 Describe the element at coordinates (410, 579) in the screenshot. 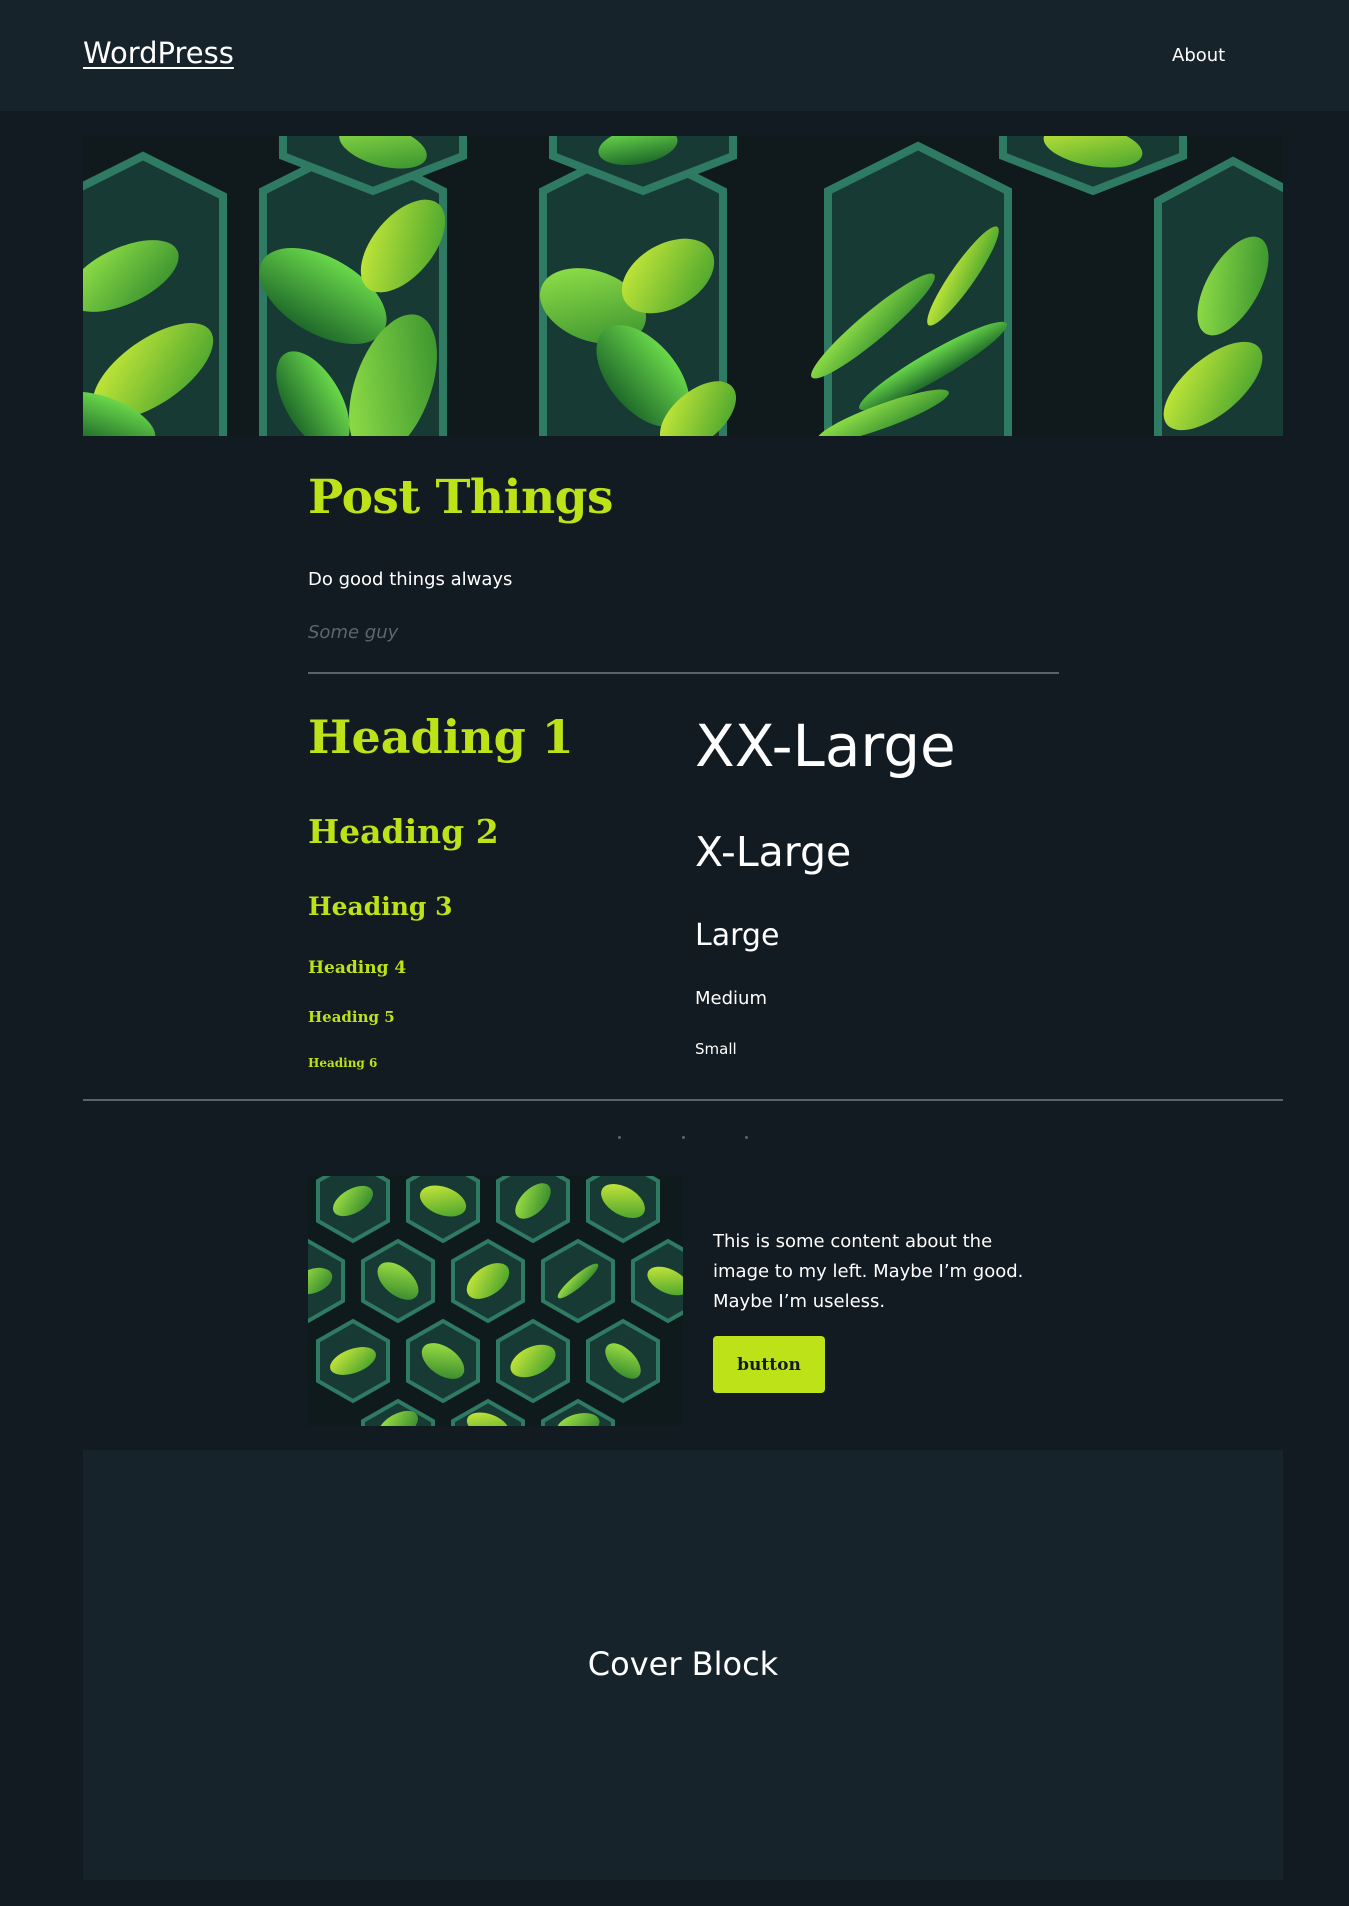

I see `quote-text: Do good things always` at that location.